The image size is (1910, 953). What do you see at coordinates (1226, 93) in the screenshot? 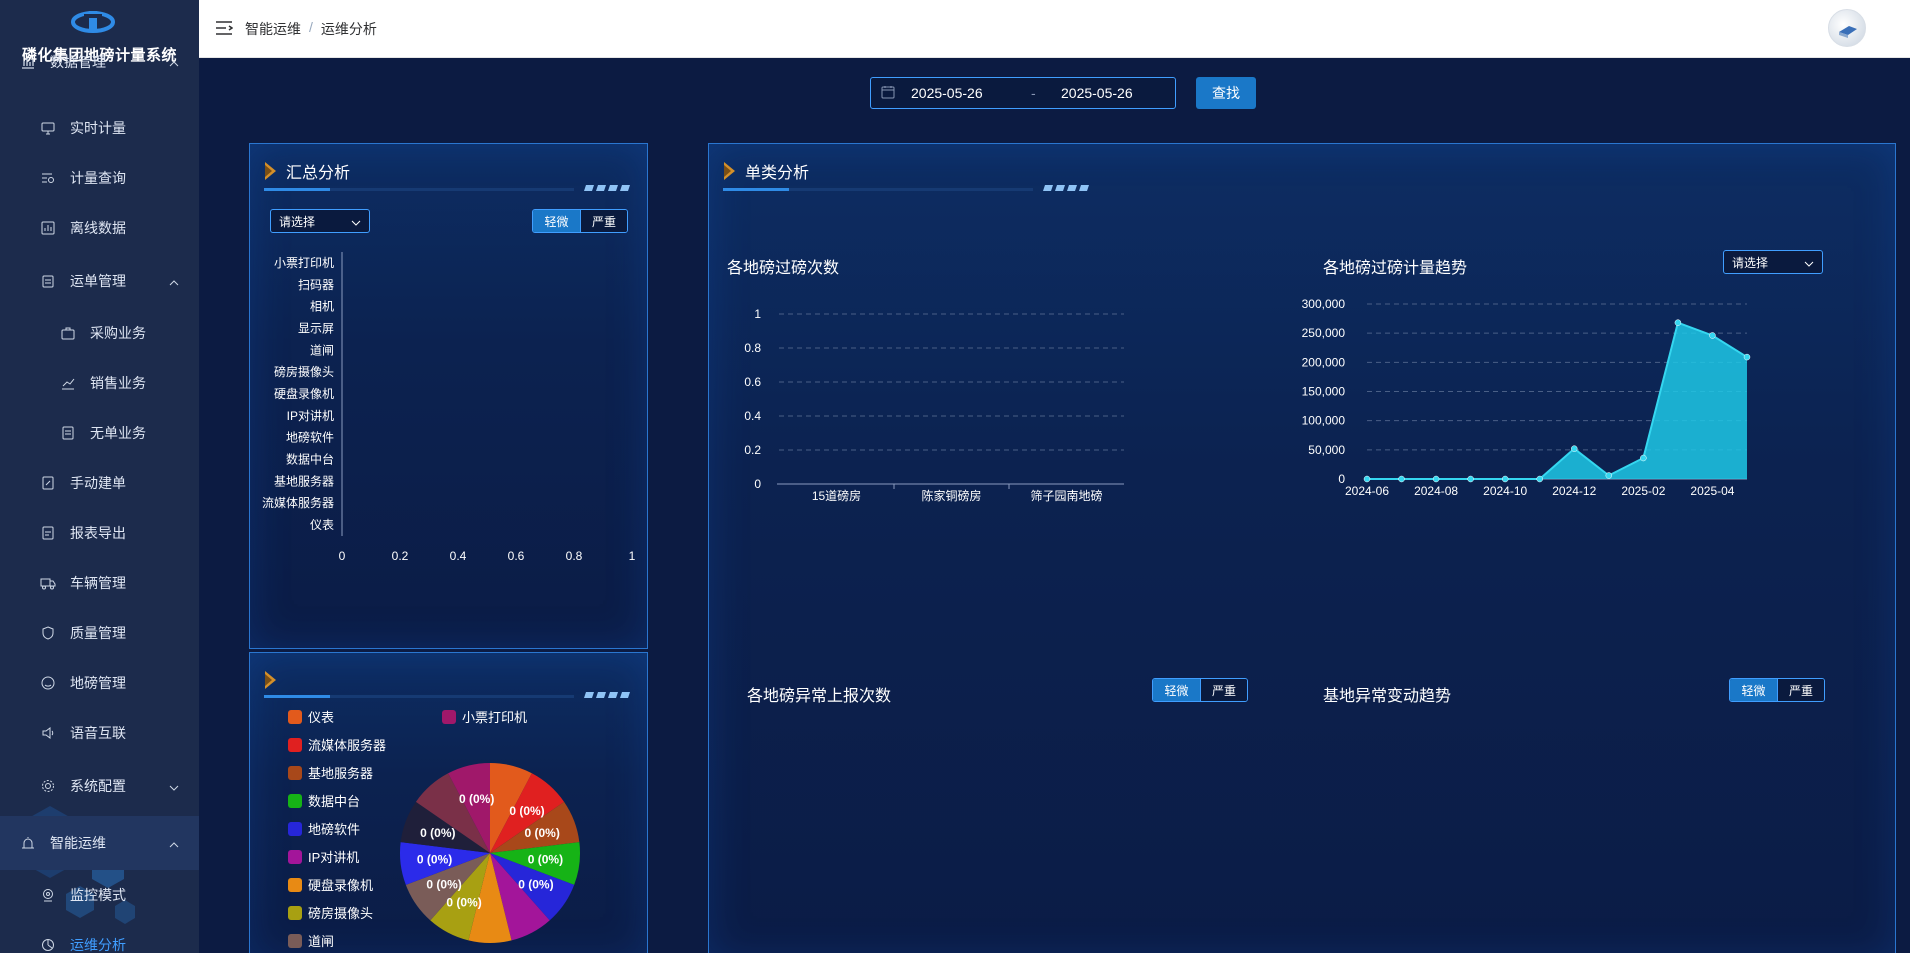
I see `search-button: 查找` at bounding box center [1226, 93].